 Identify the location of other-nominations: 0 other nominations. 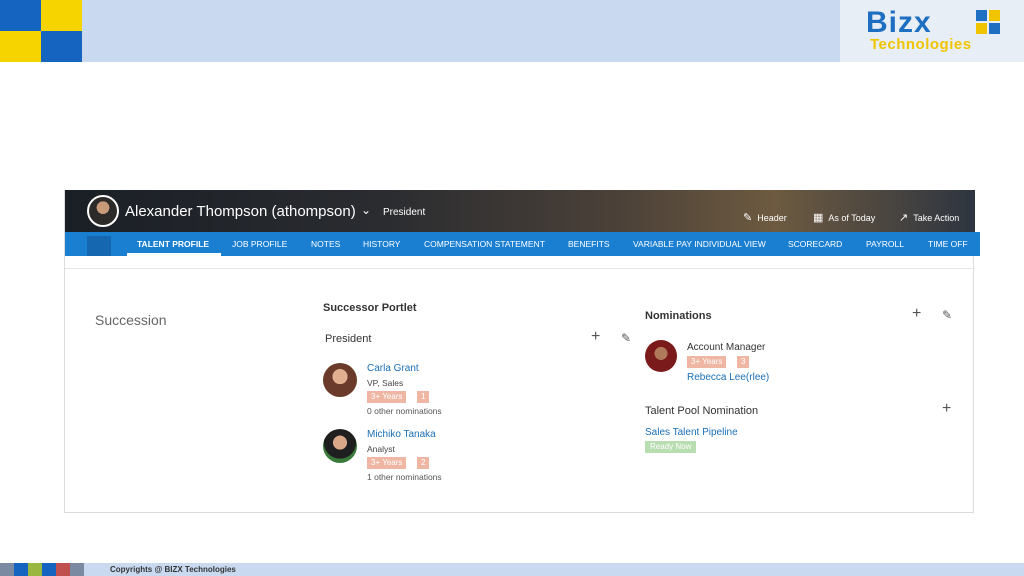
(404, 411).